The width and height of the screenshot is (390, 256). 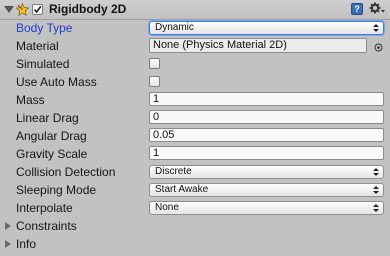 What do you see at coordinates (266, 208) in the screenshot?
I see `interpolate-dropdown: None` at bounding box center [266, 208].